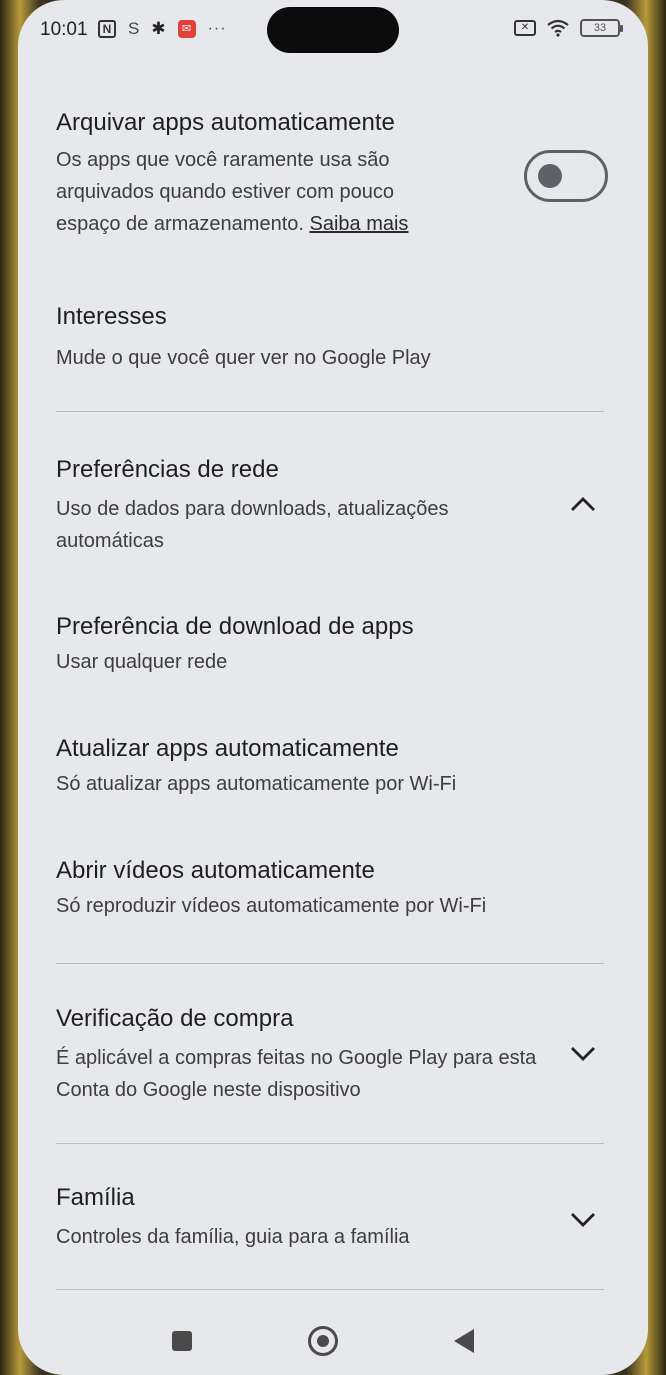  What do you see at coordinates (215, 870) in the screenshot?
I see `autoplay-title: Abrir vídeos automaticamente` at bounding box center [215, 870].